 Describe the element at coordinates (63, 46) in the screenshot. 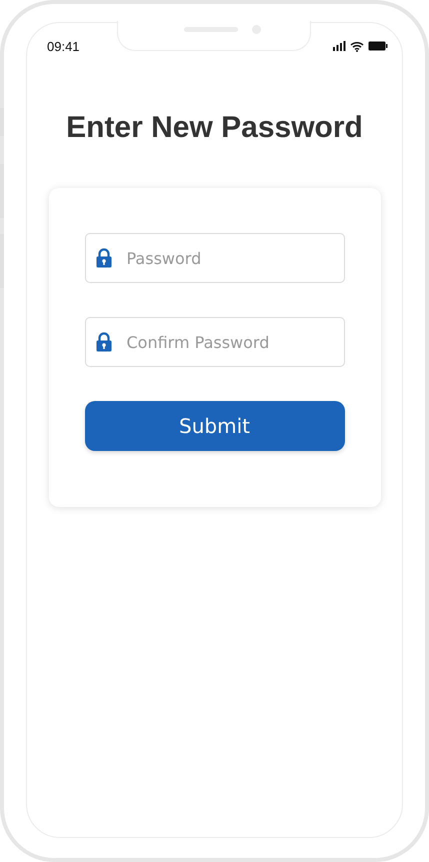

I see `status-time: 09:41` at that location.